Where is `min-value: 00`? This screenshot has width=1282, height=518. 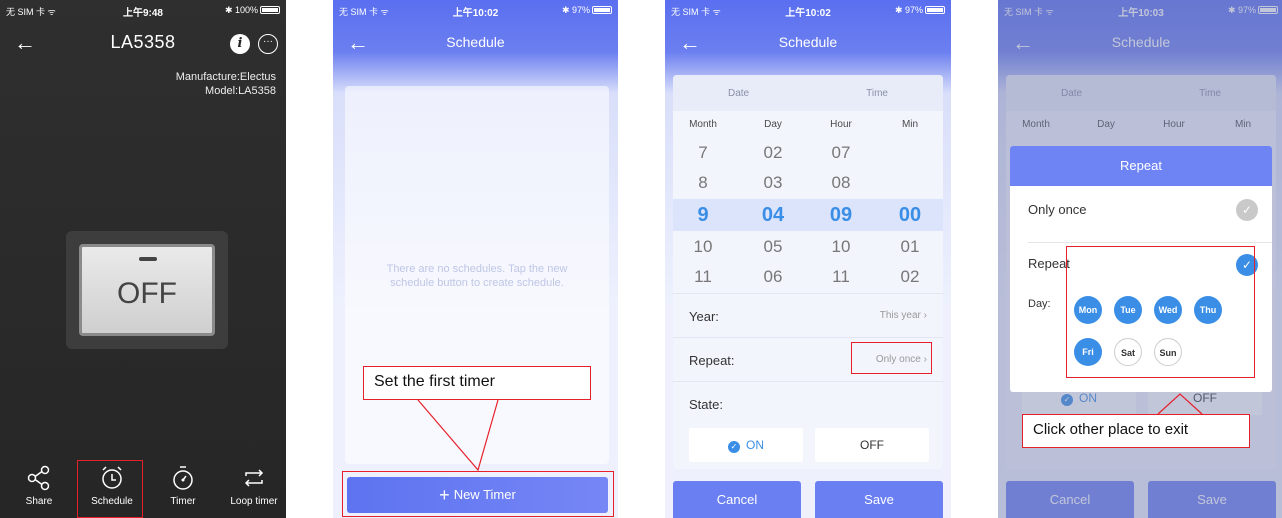 min-value: 00 is located at coordinates (910, 215).